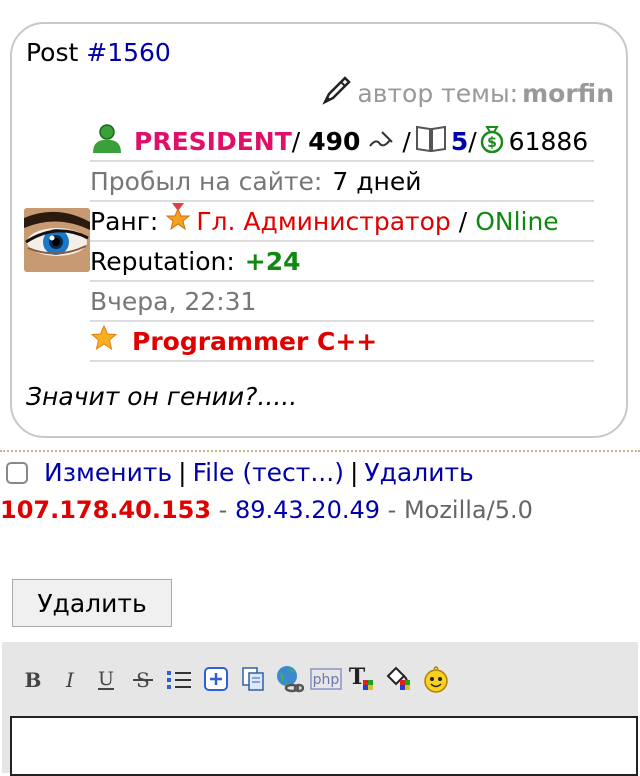 This screenshot has width=640, height=776. I want to click on message-editor, so click(324, 746).